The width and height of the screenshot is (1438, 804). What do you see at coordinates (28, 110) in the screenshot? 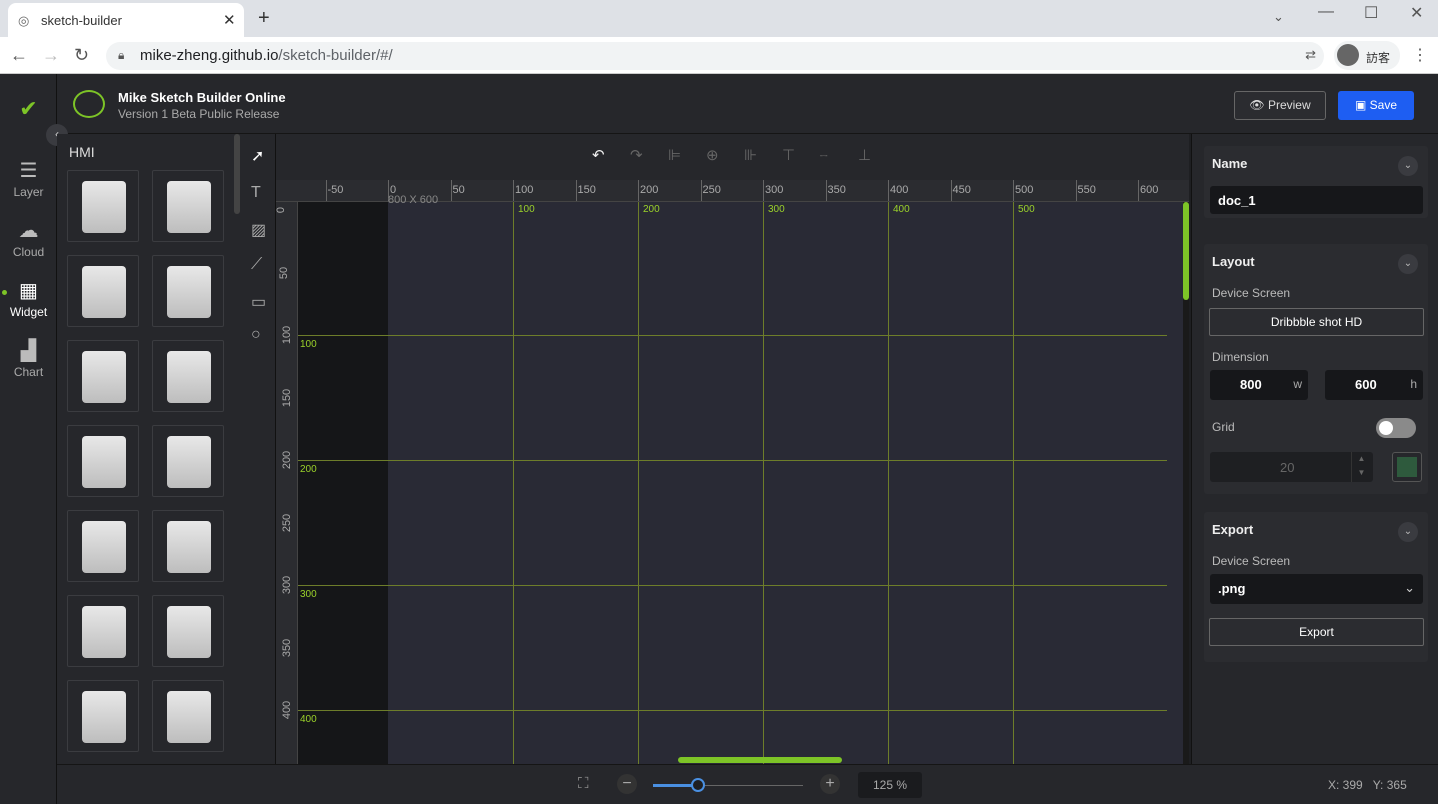
I see `app-check-icon: ✔` at bounding box center [28, 110].